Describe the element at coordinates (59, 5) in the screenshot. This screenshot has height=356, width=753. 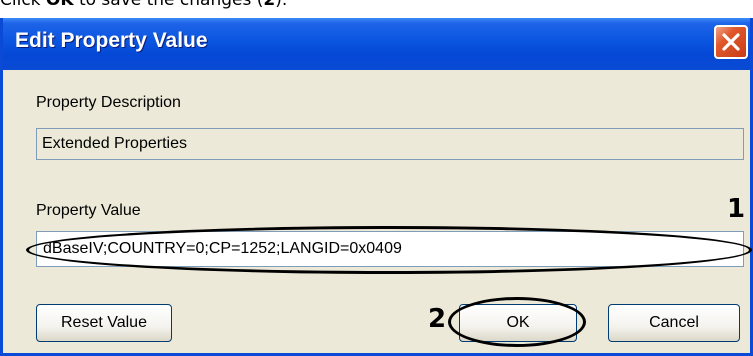
I see `caption-ok-bold: OK` at that location.